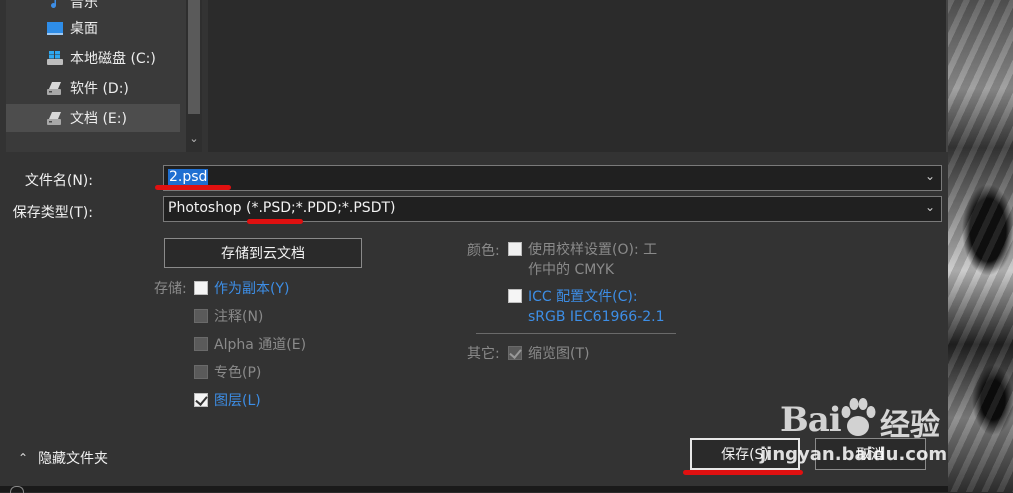  What do you see at coordinates (252, 289) in the screenshot?
I see `checkbox-label: 作为副本(Y)` at bounding box center [252, 289].